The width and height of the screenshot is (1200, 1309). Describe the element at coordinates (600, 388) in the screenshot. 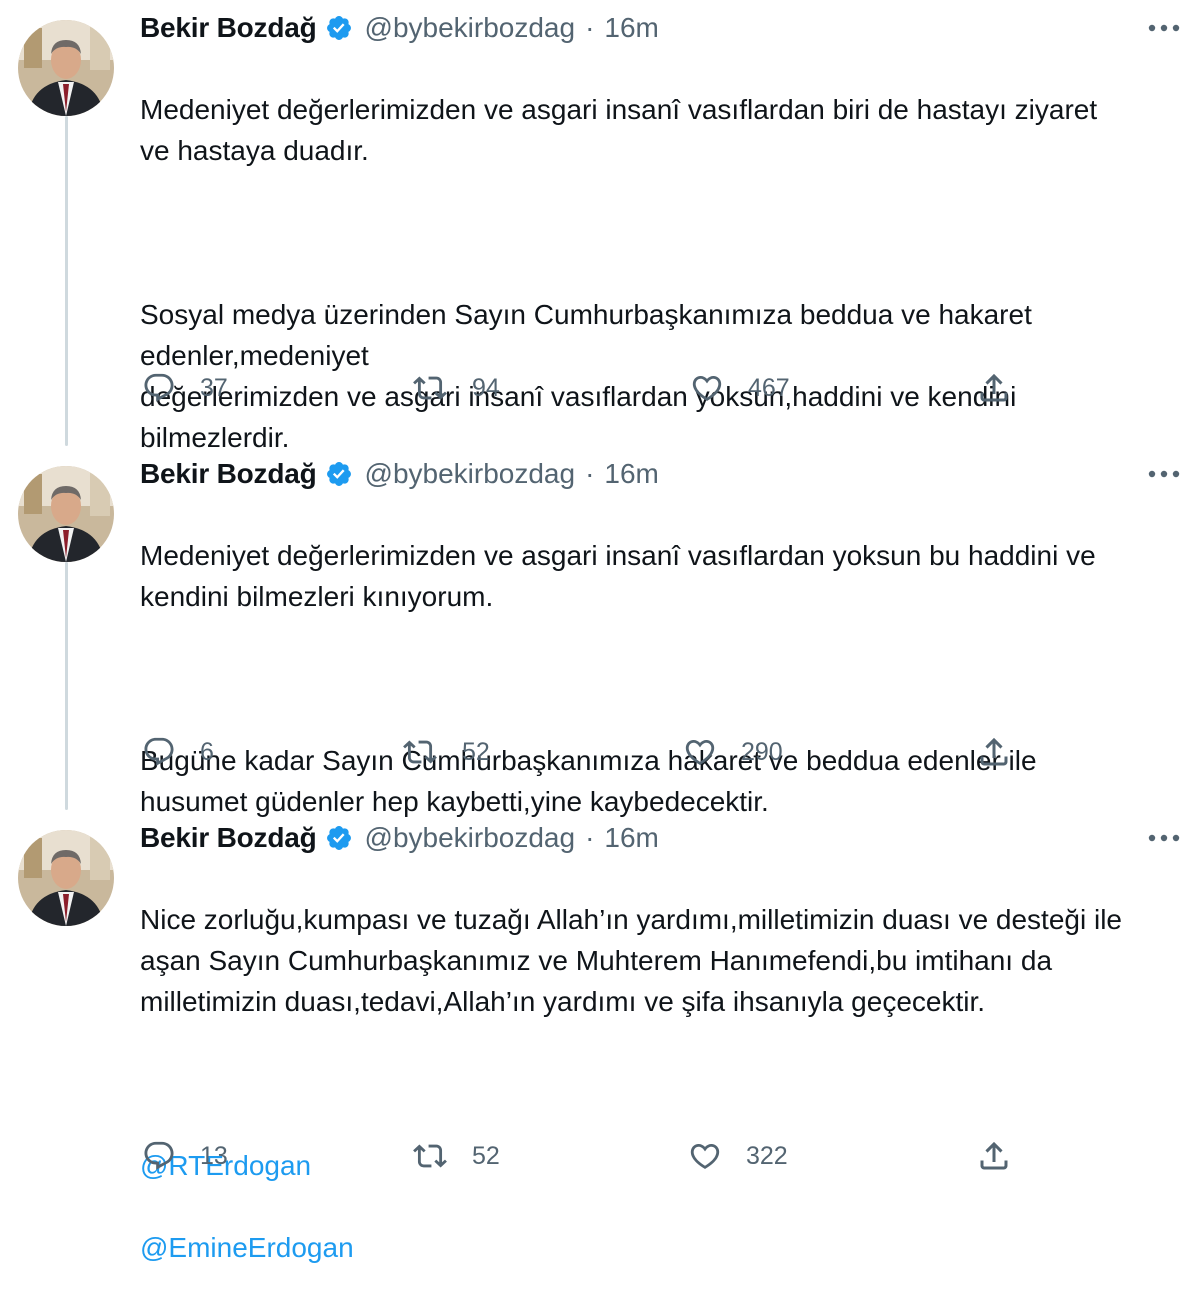

I see `tweet-actions: 37 94 467` at that location.